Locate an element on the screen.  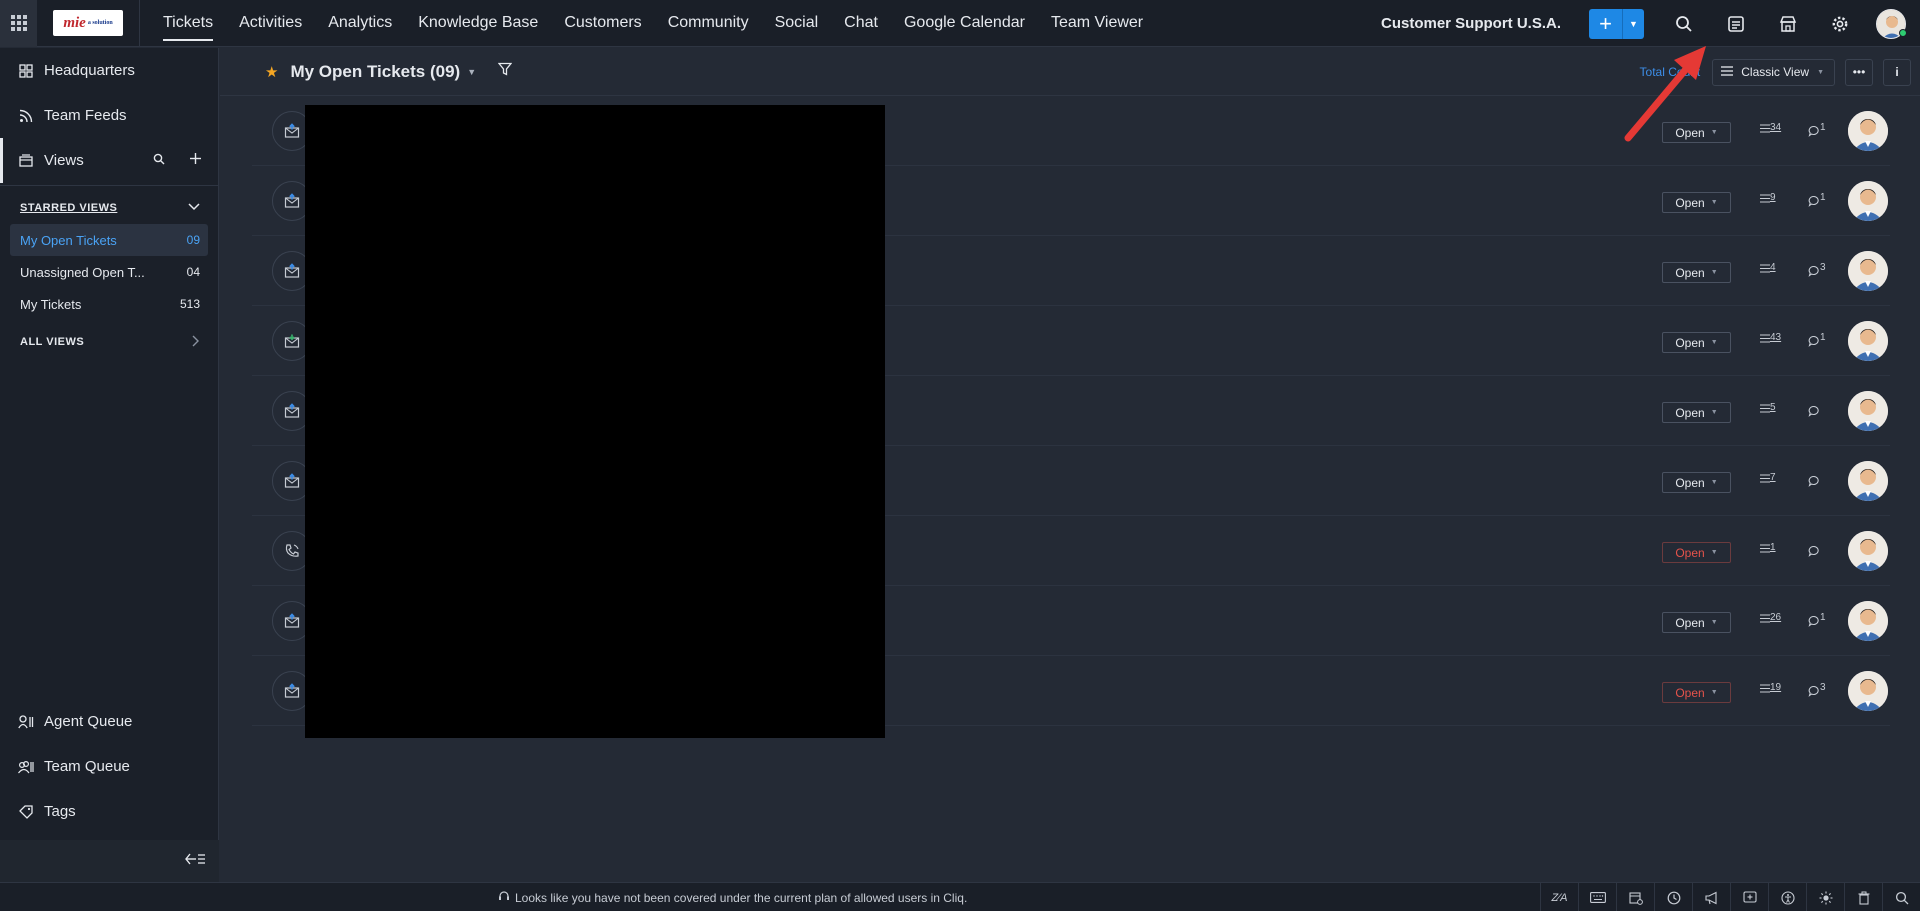
tab-tickets: Tickets is located at coordinates (188, 23).